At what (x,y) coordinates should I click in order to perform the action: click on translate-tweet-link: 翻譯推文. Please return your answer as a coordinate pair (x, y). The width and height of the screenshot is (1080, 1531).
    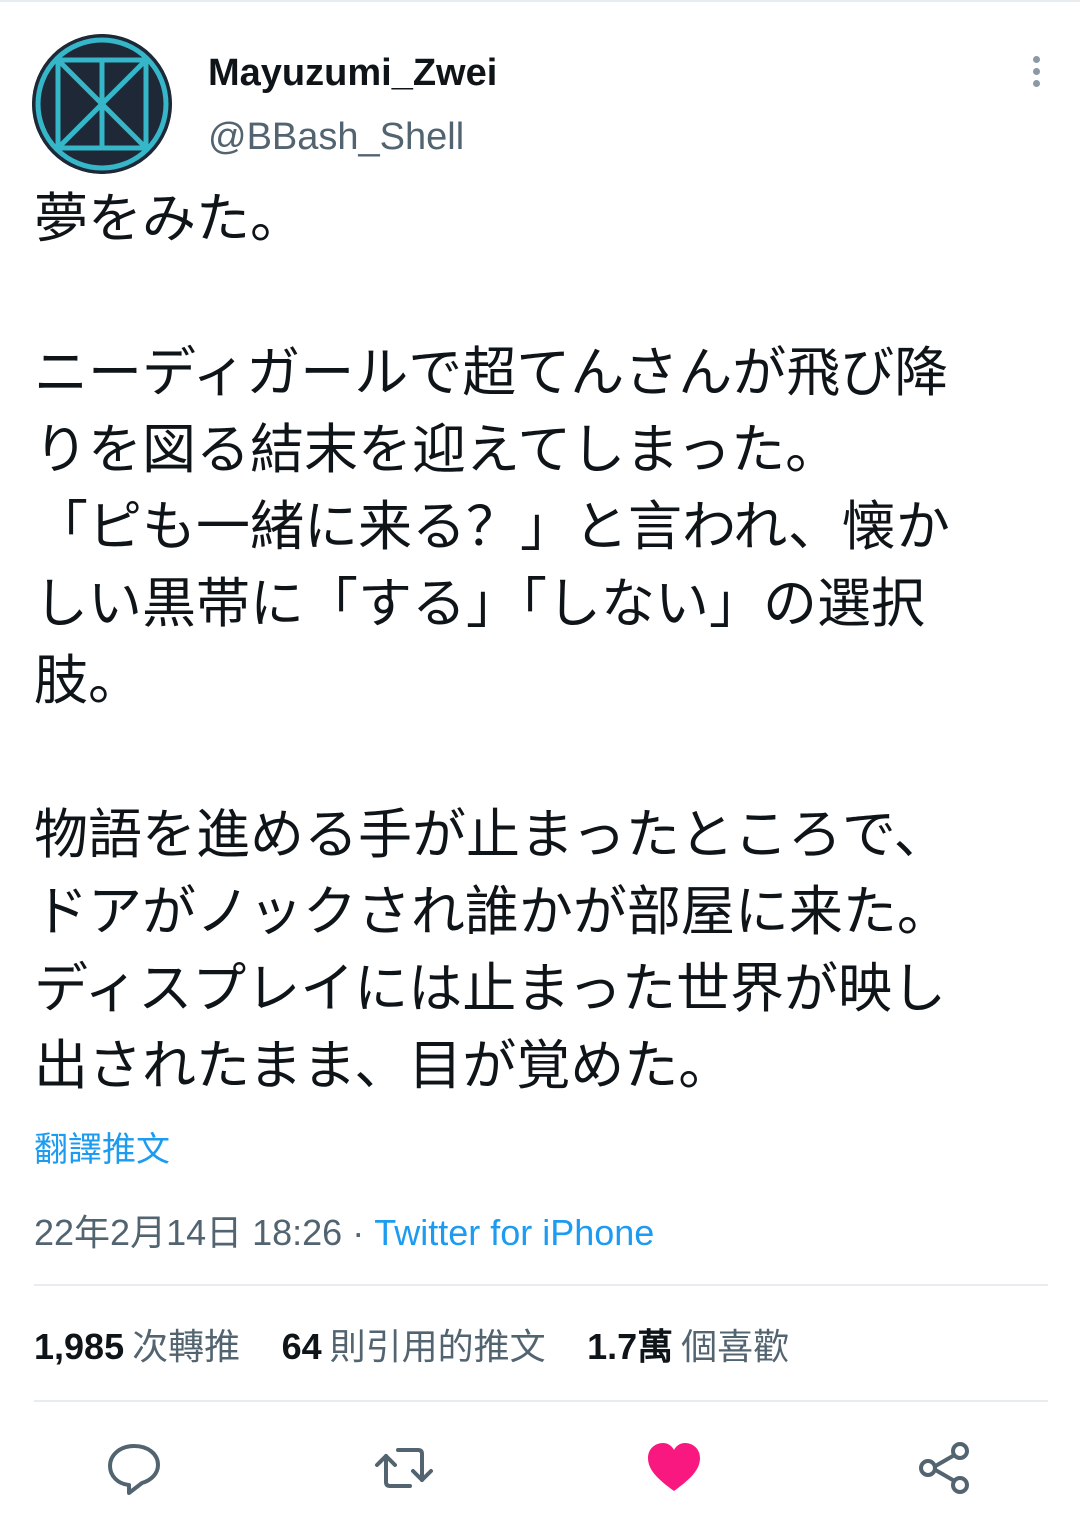
    Looking at the image, I should click on (102, 1146).